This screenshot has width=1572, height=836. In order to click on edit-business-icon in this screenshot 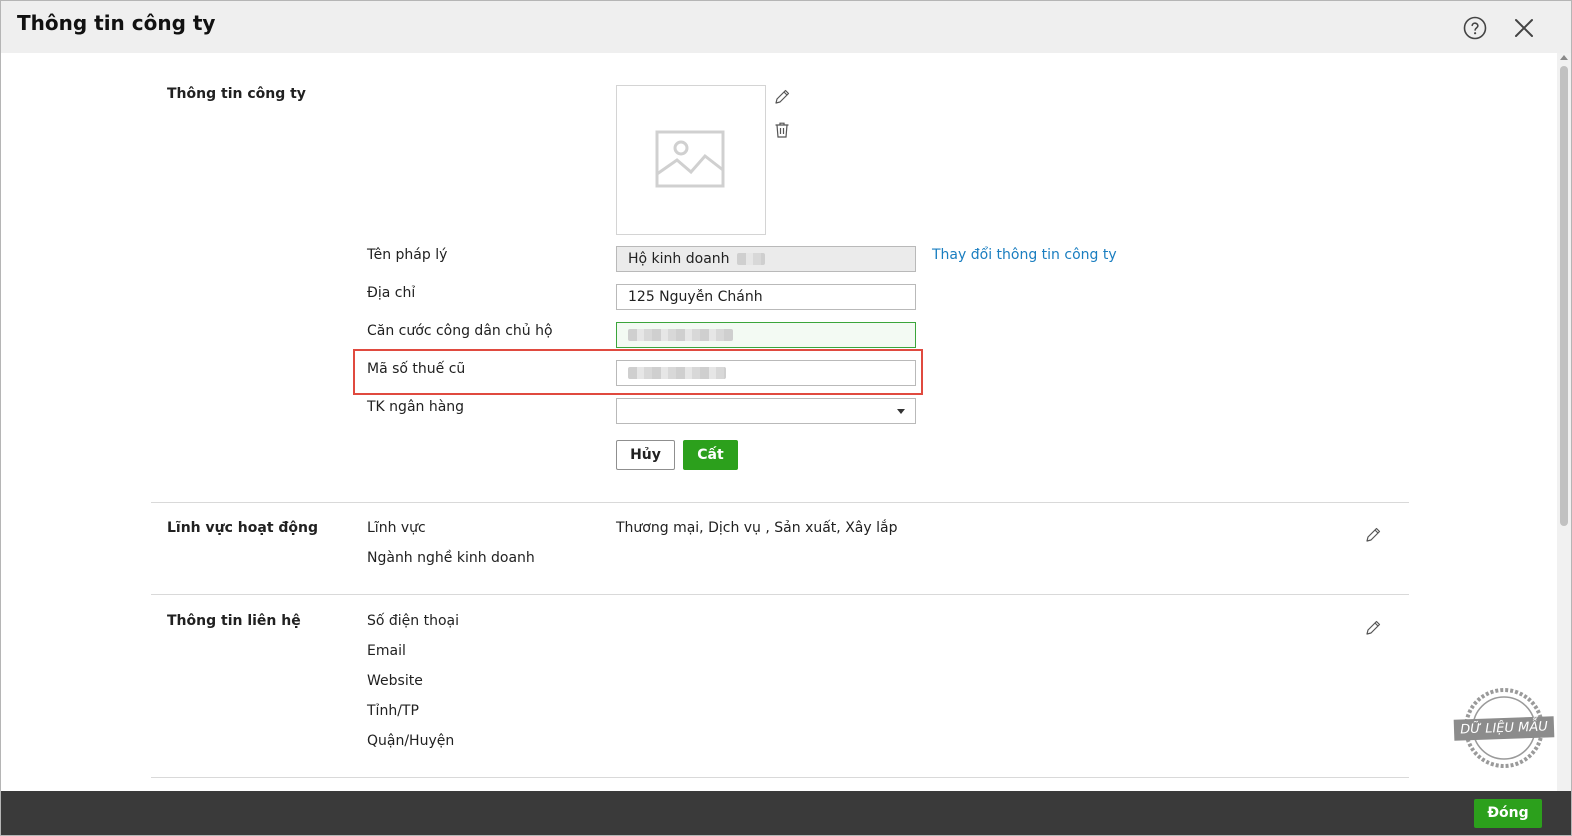, I will do `click(1373, 535)`.